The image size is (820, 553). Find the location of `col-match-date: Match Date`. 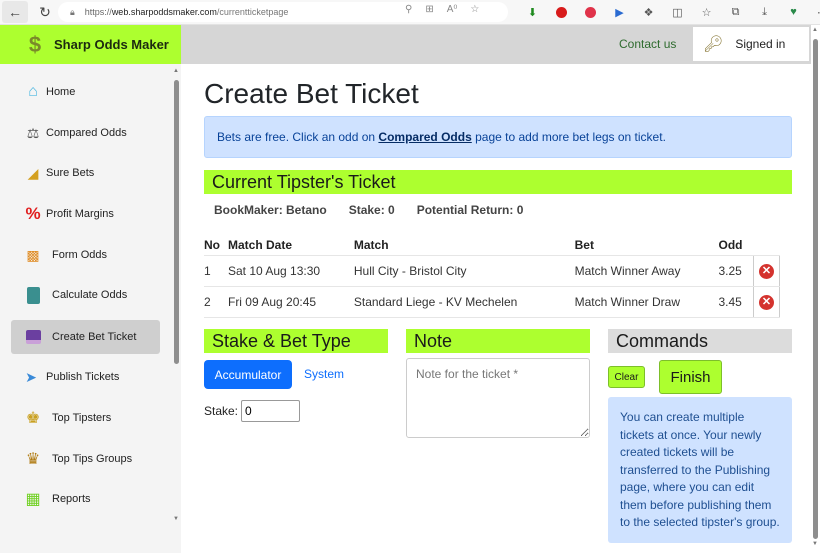

col-match-date: Match Date is located at coordinates (290, 246).